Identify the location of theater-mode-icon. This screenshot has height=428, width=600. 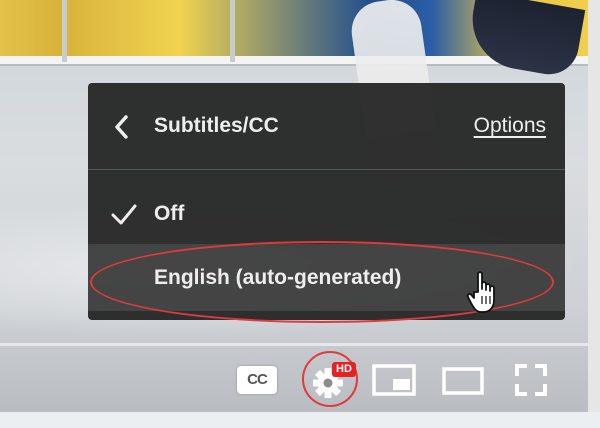
(463, 381).